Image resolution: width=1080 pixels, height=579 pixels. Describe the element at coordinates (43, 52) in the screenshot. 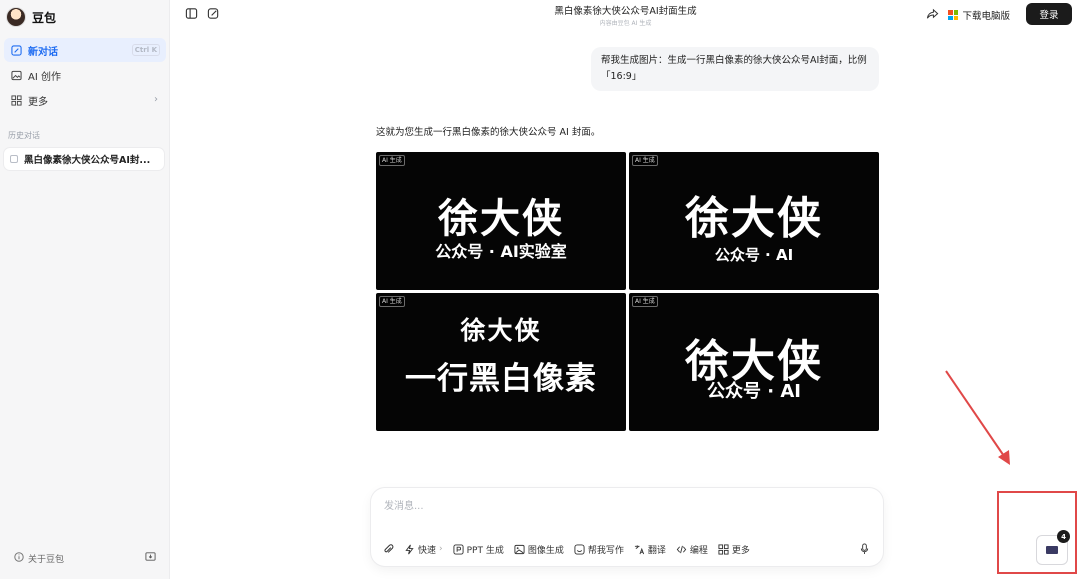

I see `sidebar-item-label: 新对话` at that location.